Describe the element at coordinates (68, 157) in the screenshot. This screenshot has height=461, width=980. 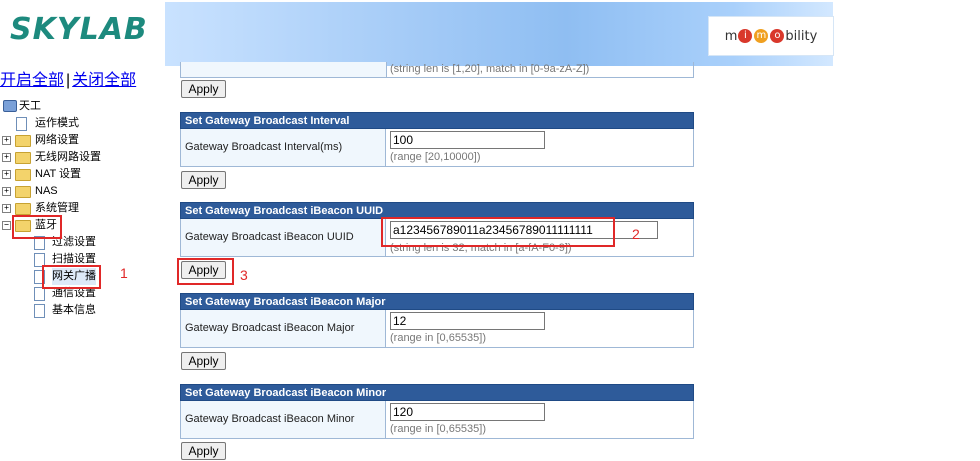
I see `tree-item-label: 无线网路设置` at that location.